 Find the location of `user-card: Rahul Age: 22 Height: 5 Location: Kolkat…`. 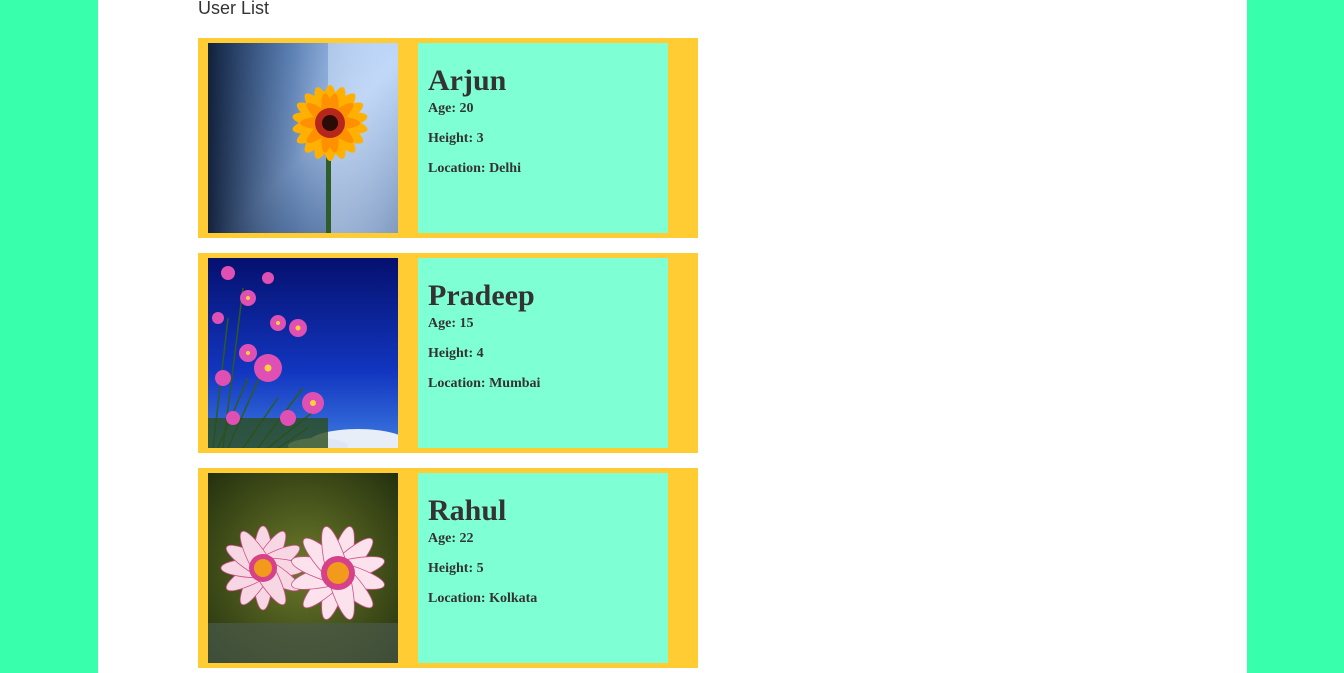

user-card: Rahul Age: 22 Height: 5 Location: Kolkat… is located at coordinates (448, 568).